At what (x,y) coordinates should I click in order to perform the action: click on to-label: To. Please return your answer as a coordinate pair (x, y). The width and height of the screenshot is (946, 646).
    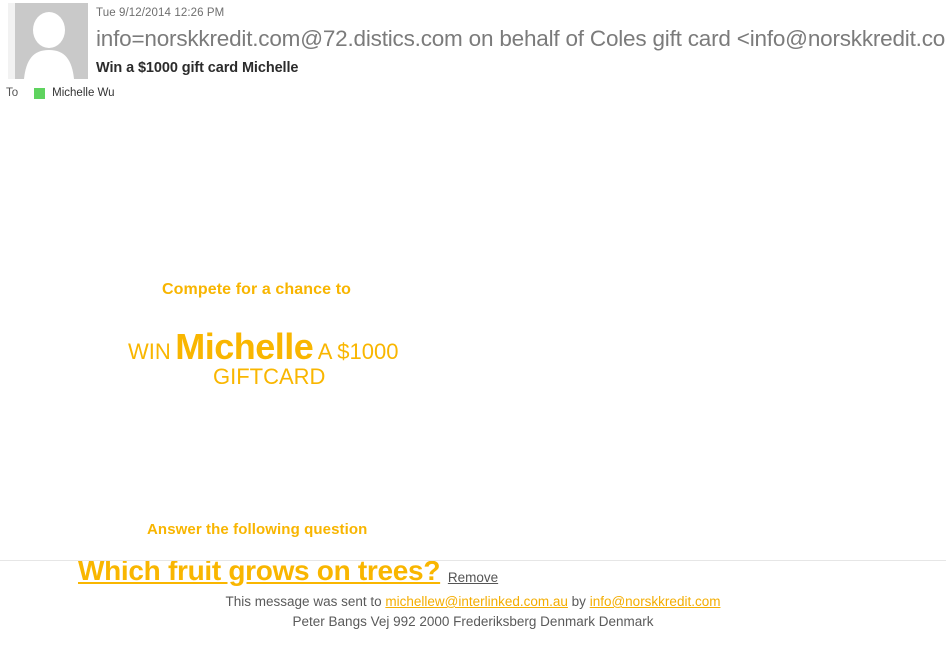
    Looking at the image, I should click on (12, 93).